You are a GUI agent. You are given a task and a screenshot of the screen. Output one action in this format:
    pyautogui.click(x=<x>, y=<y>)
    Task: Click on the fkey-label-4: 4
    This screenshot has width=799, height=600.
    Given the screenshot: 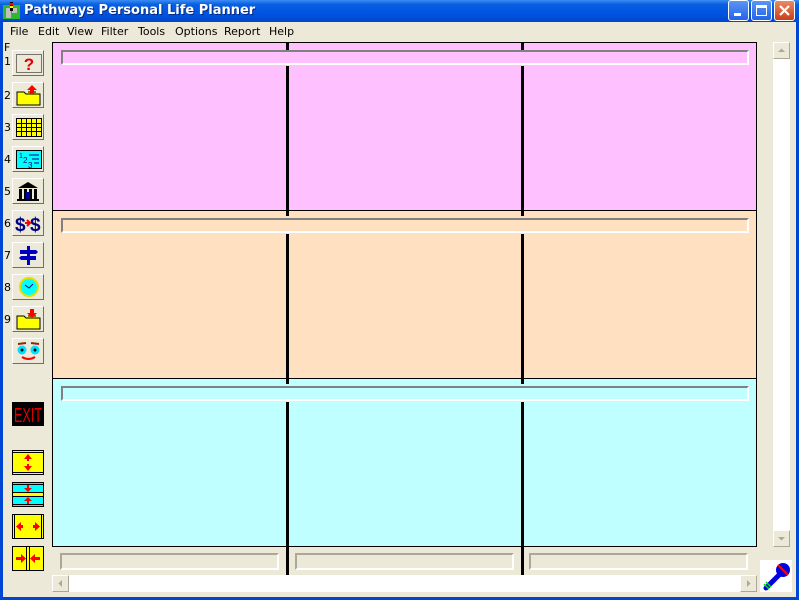 What is the action you would take?
    pyautogui.click(x=7, y=159)
    